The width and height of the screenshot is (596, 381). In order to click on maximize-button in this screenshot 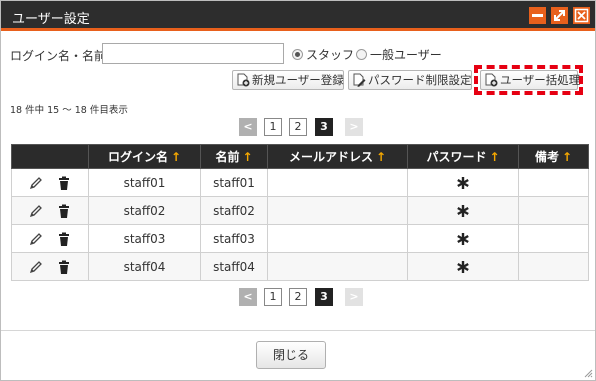, I will do `click(559, 15)`.